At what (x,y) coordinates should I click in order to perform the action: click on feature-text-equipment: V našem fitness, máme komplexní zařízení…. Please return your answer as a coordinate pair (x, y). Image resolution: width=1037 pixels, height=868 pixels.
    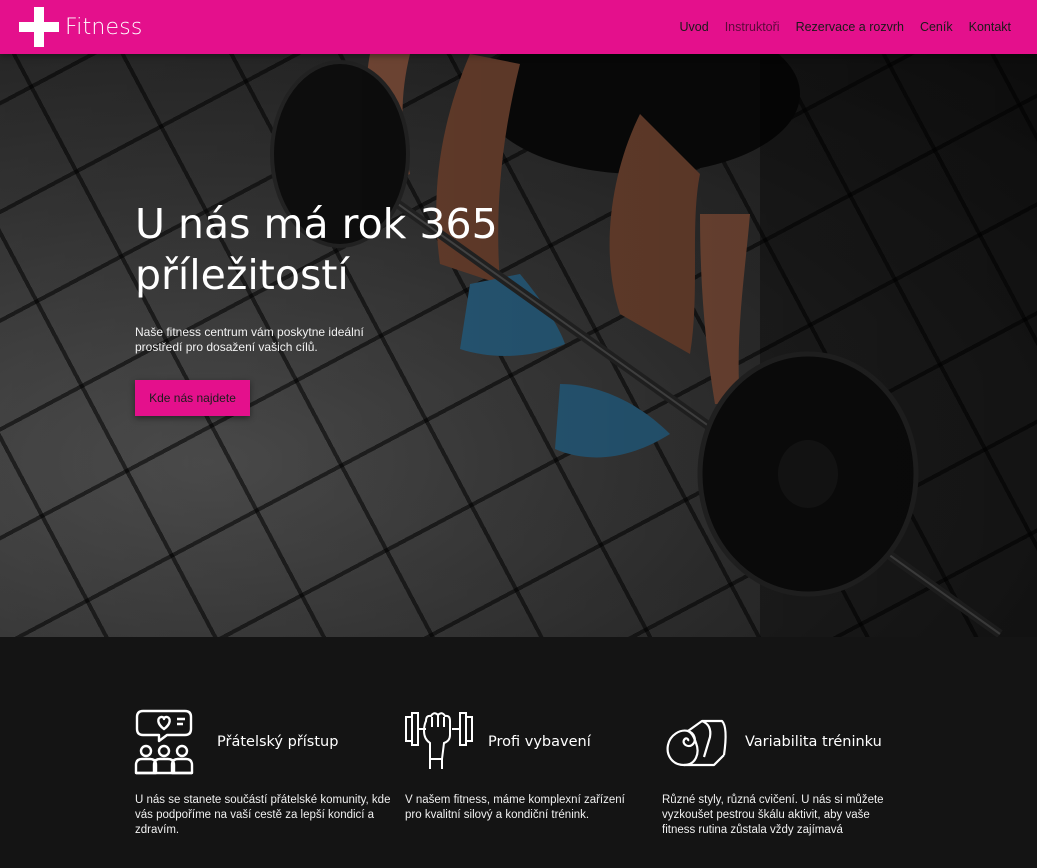
    Looking at the image, I should click on (515, 807).